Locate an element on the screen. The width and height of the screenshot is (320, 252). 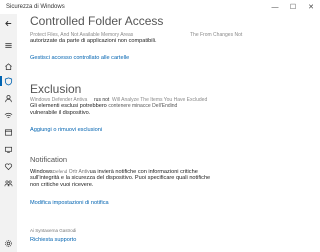
overlay-caption: Ai Syntaxerna Gastrodi is located at coordinates (53, 230).